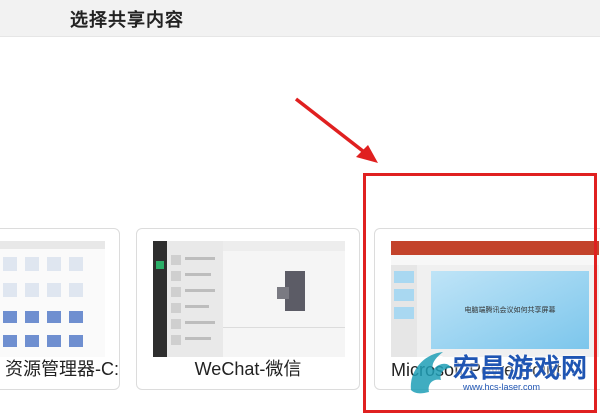 The height and width of the screenshot is (413, 600). Describe the element at coordinates (127, 20) in the screenshot. I see `dialog-title: 选择共享内容` at that location.